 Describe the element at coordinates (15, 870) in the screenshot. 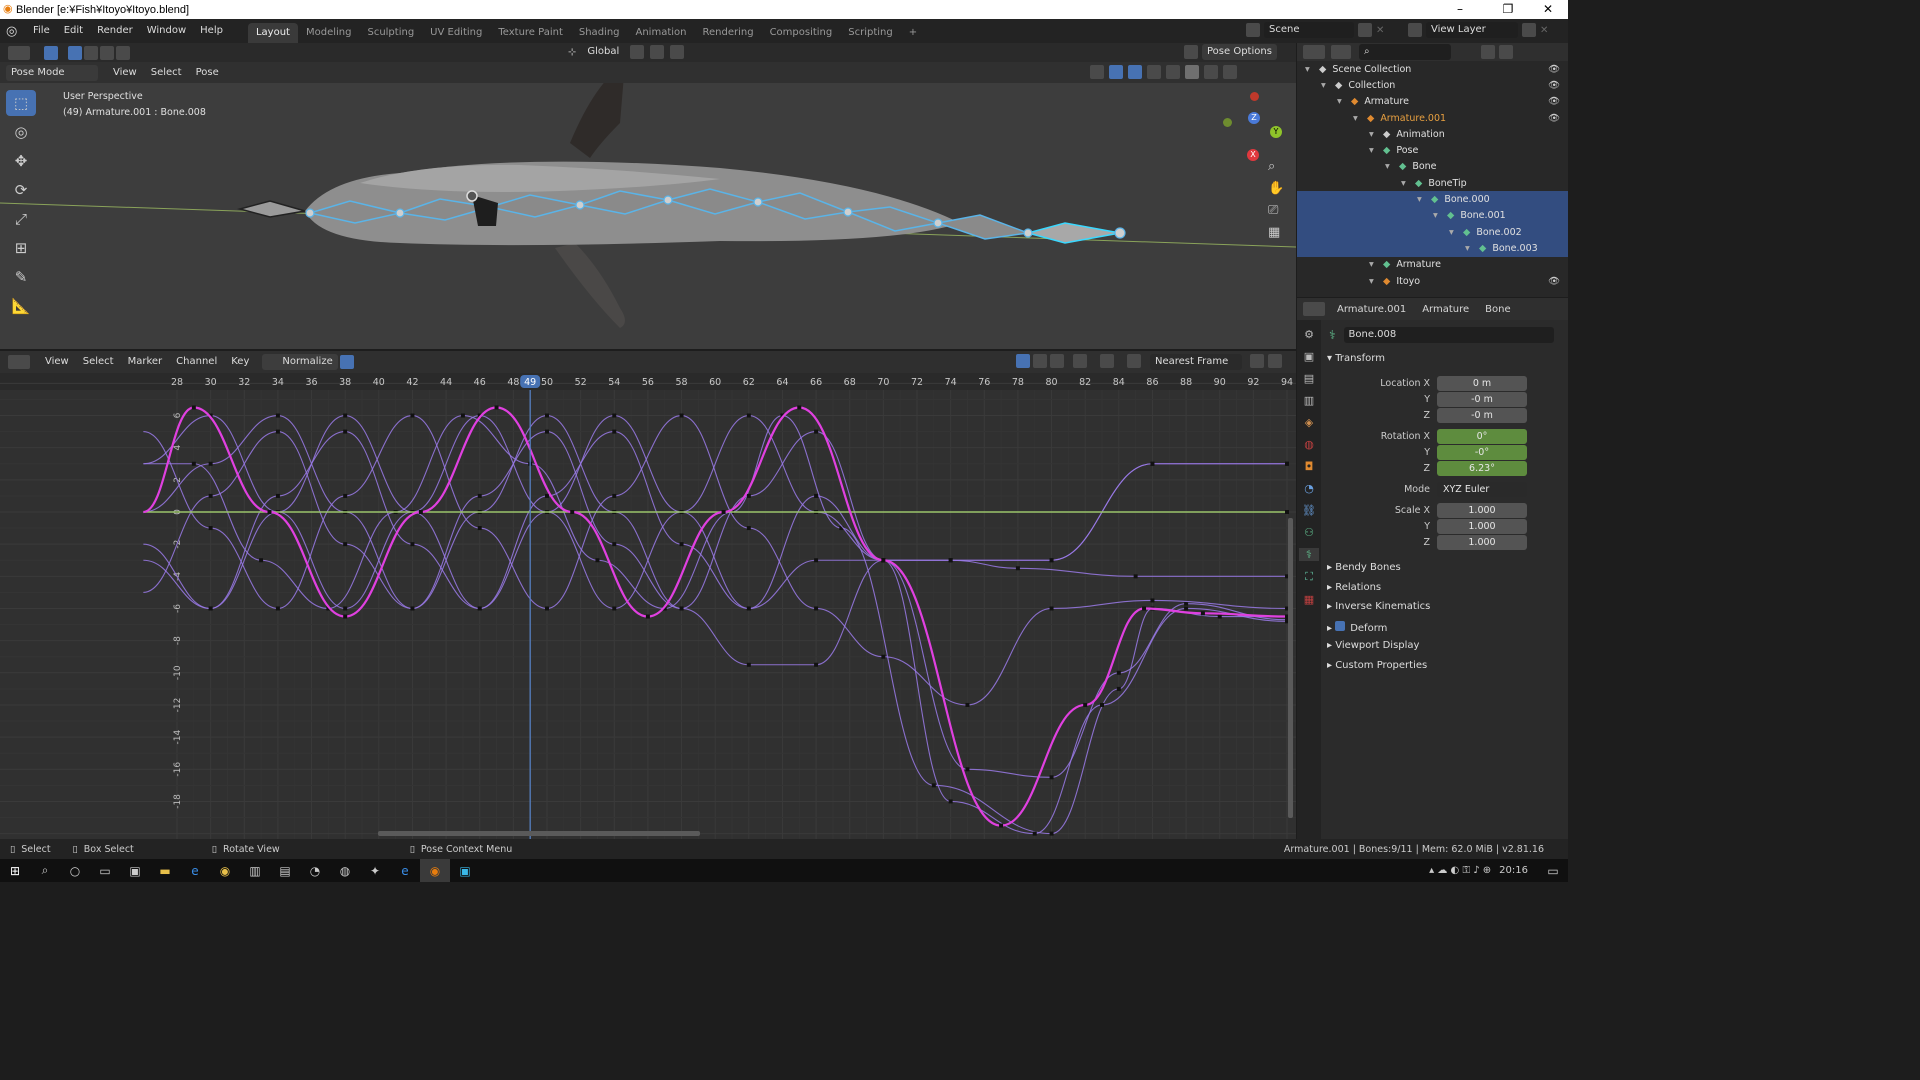

I see `windows-start-icon: ⊞` at that location.